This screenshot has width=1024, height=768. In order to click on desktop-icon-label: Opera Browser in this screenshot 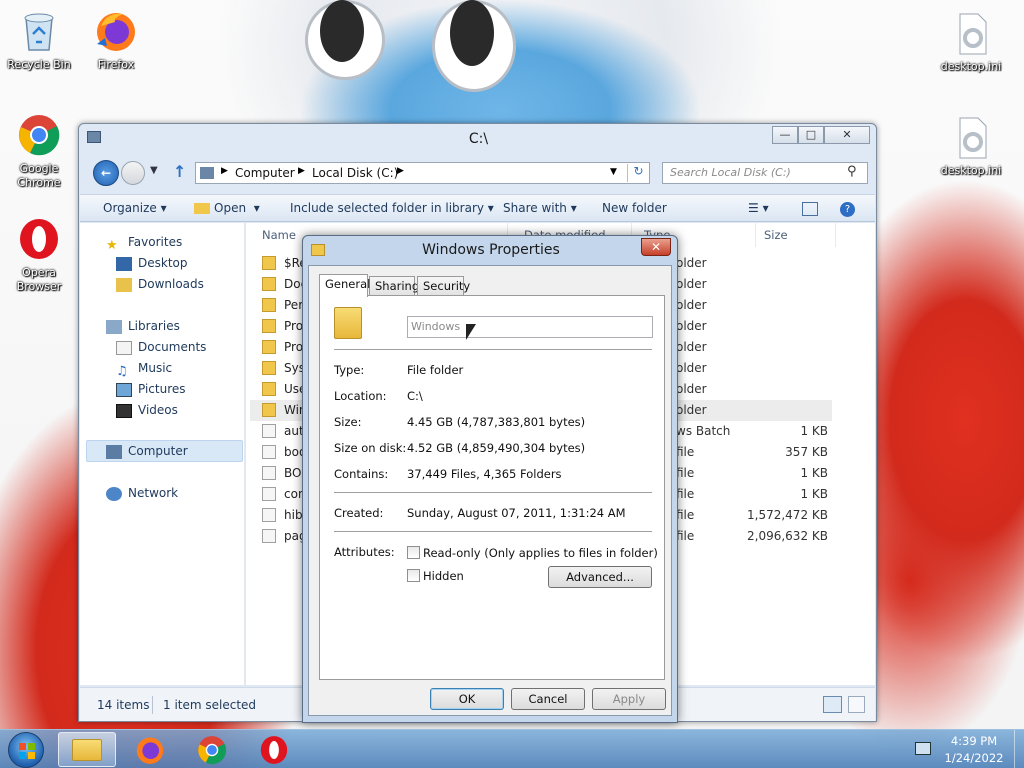, I will do `click(39, 279)`.